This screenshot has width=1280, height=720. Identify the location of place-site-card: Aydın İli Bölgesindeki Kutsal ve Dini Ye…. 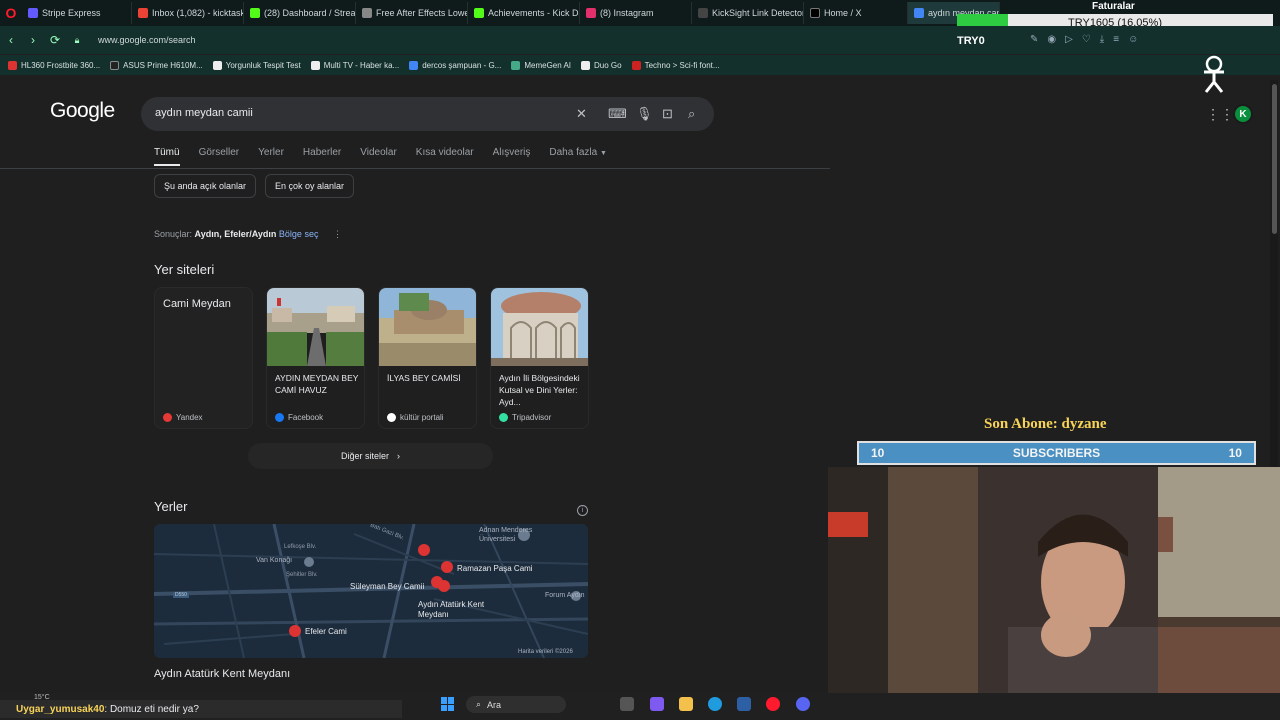
(539, 358).